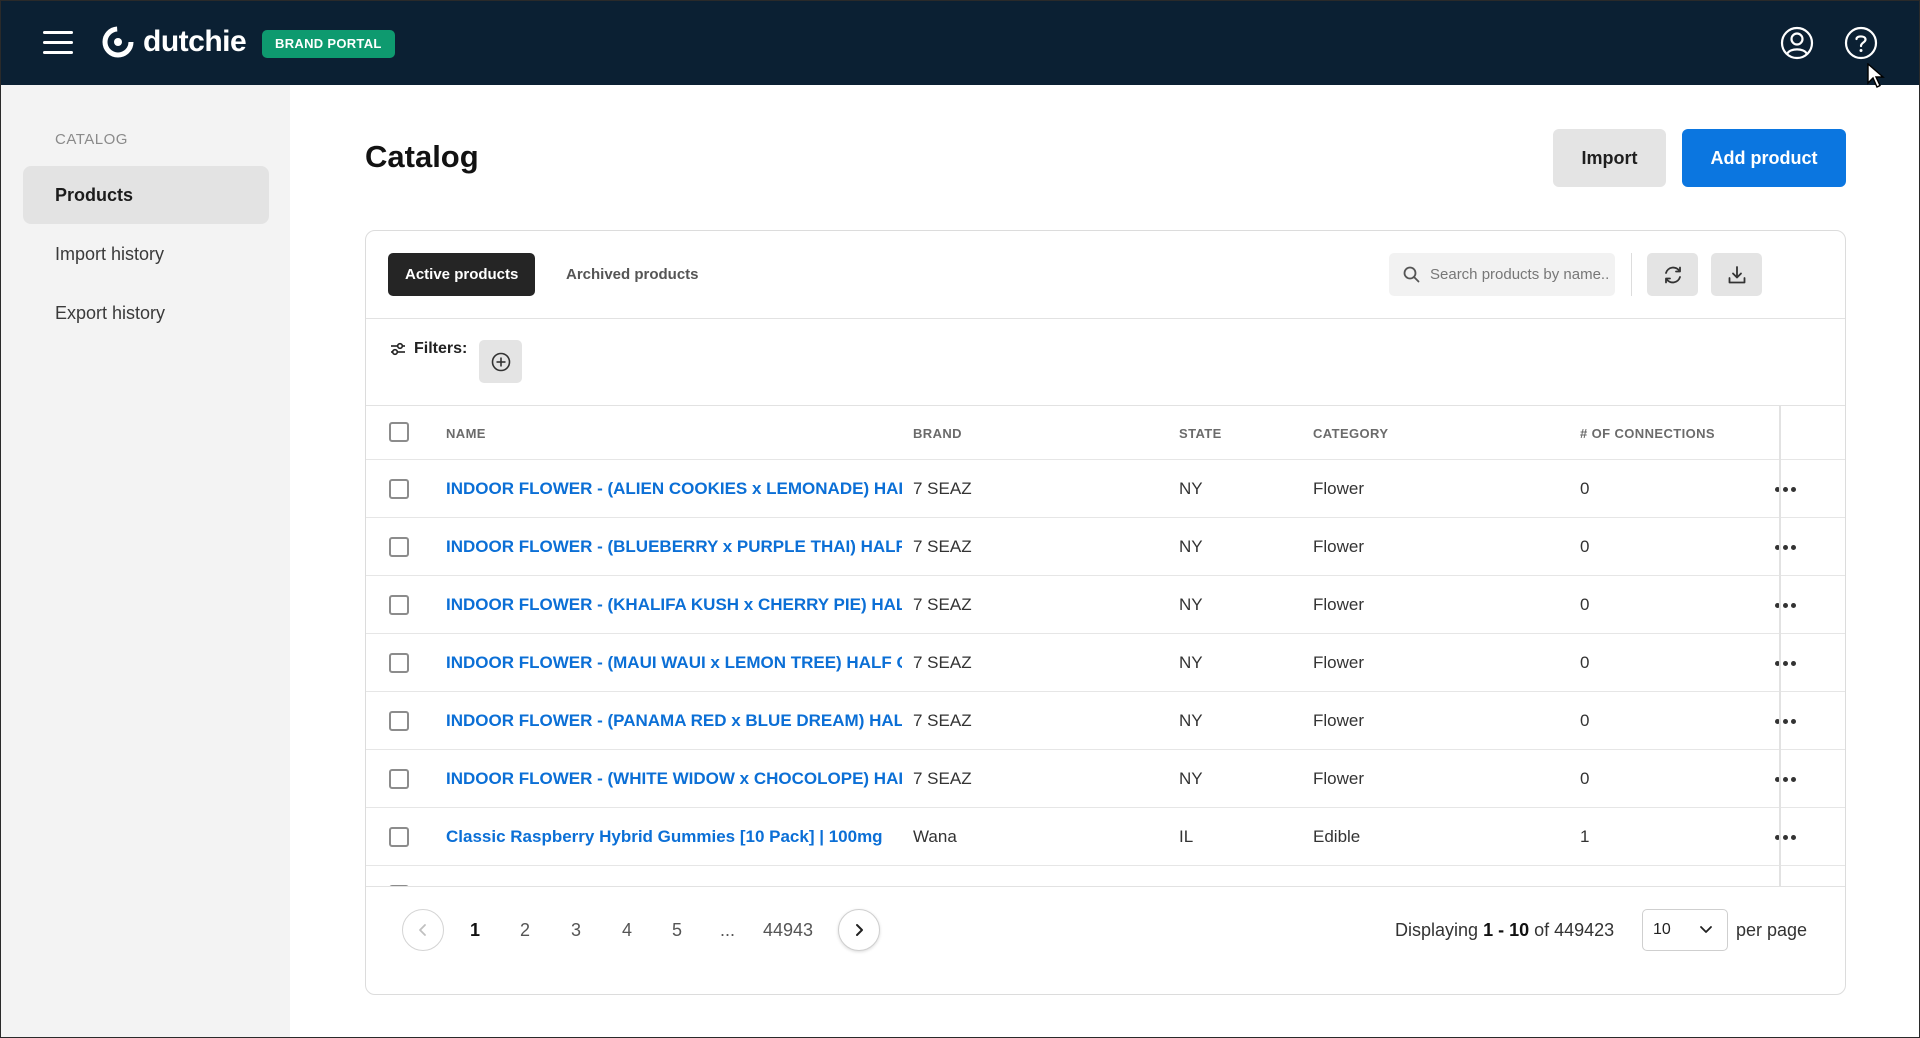  I want to click on dutchie-logo: dutchie, so click(174, 42).